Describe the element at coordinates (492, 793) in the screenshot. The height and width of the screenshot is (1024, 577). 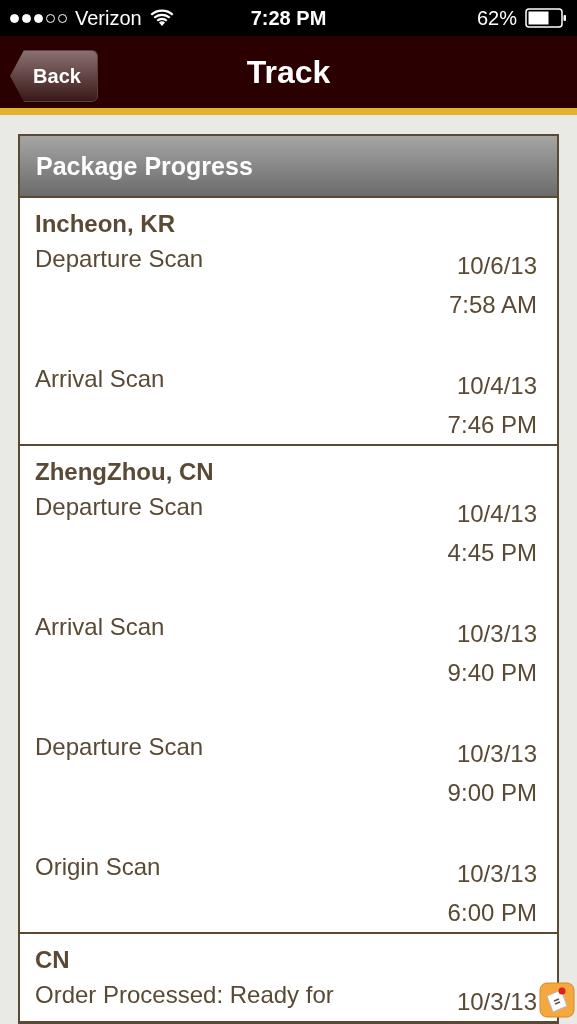
I see `scan-time: 9:00 PM` at that location.